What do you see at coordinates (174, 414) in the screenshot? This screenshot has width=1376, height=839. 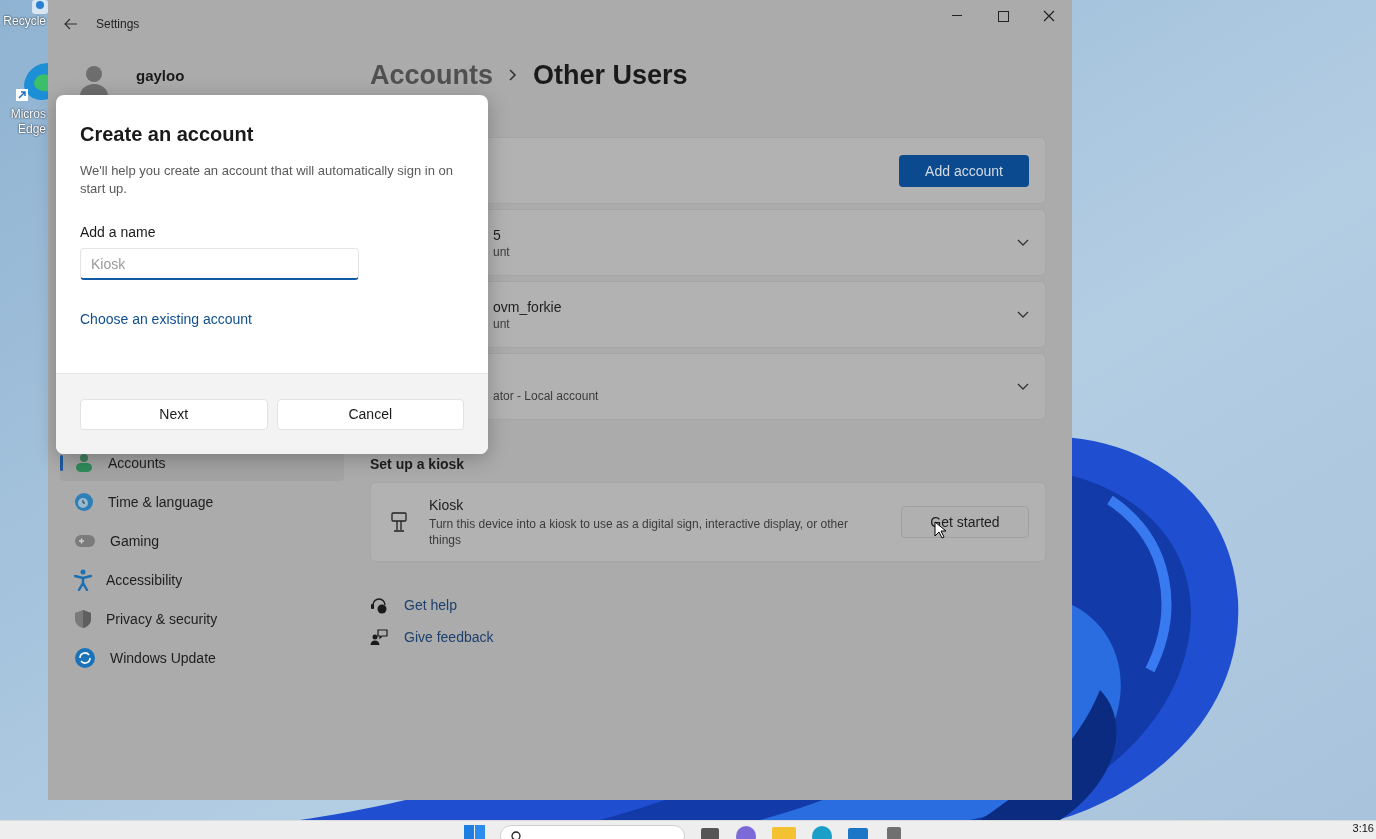 I see `dialog-button: Next` at bounding box center [174, 414].